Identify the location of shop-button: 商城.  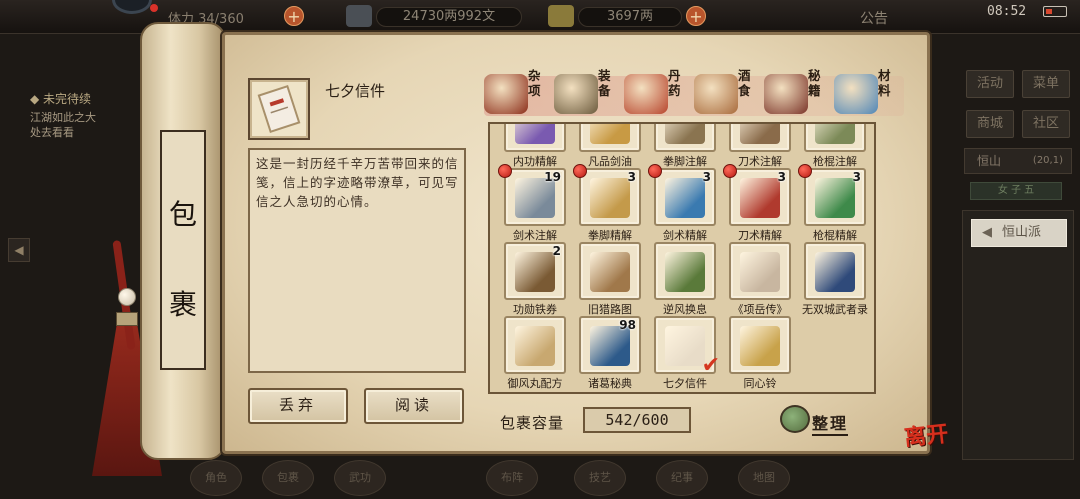
(990, 124).